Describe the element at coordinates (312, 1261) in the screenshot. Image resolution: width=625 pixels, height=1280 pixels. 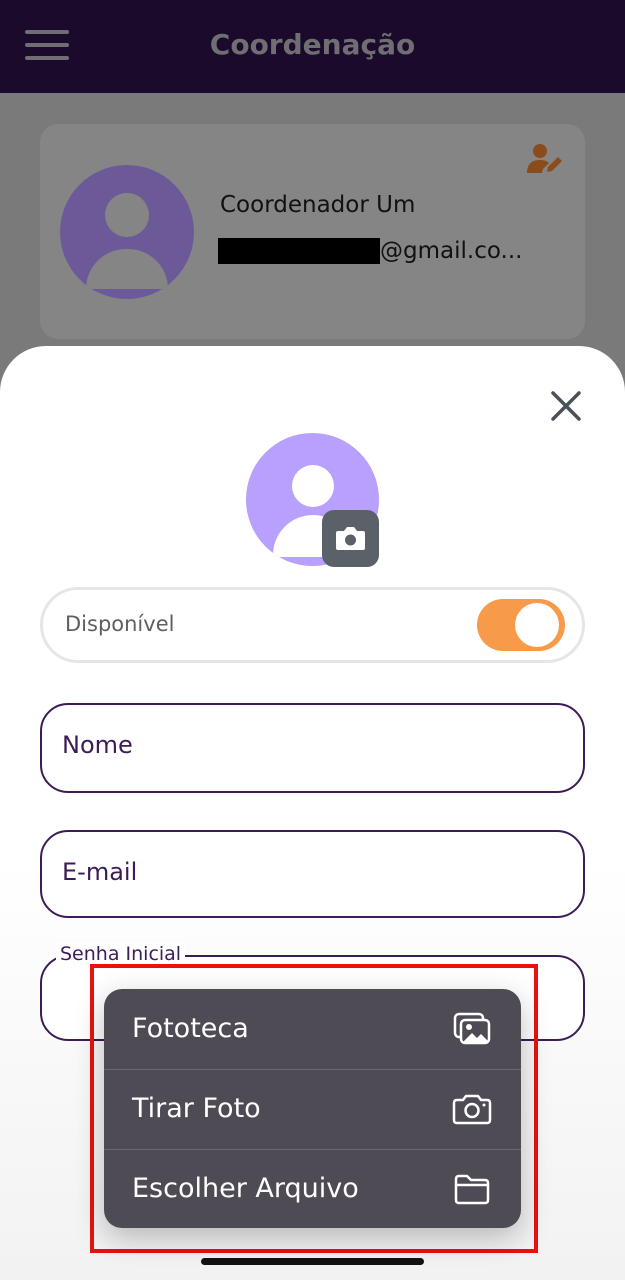
I see `home-indicator` at that location.